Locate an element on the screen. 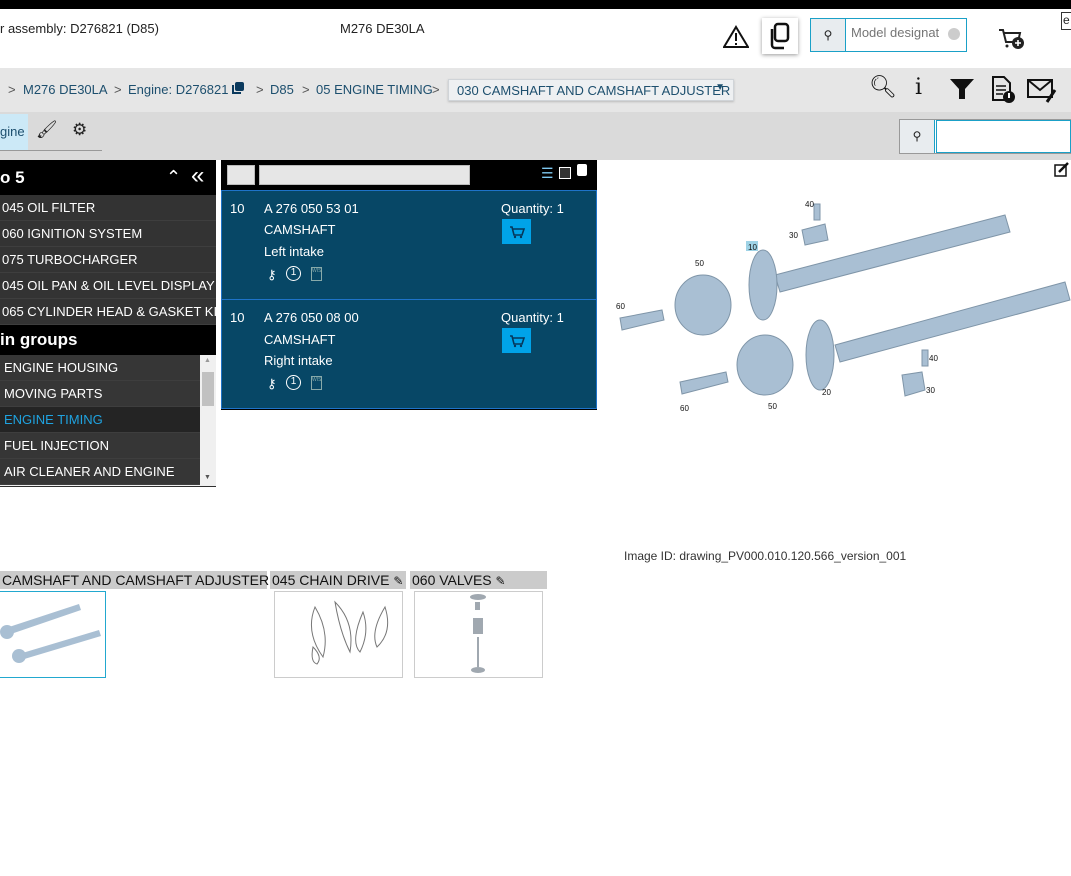 The image size is (1071, 876). bolt-icon: ⚙︎ is located at coordinates (79, 130).